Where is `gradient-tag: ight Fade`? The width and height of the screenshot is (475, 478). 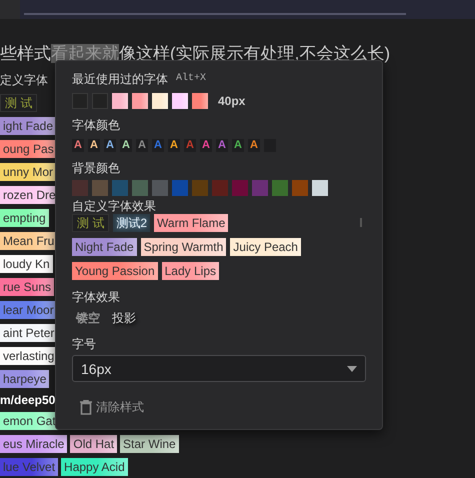 gradient-tag: ight Fade is located at coordinates (28, 126).